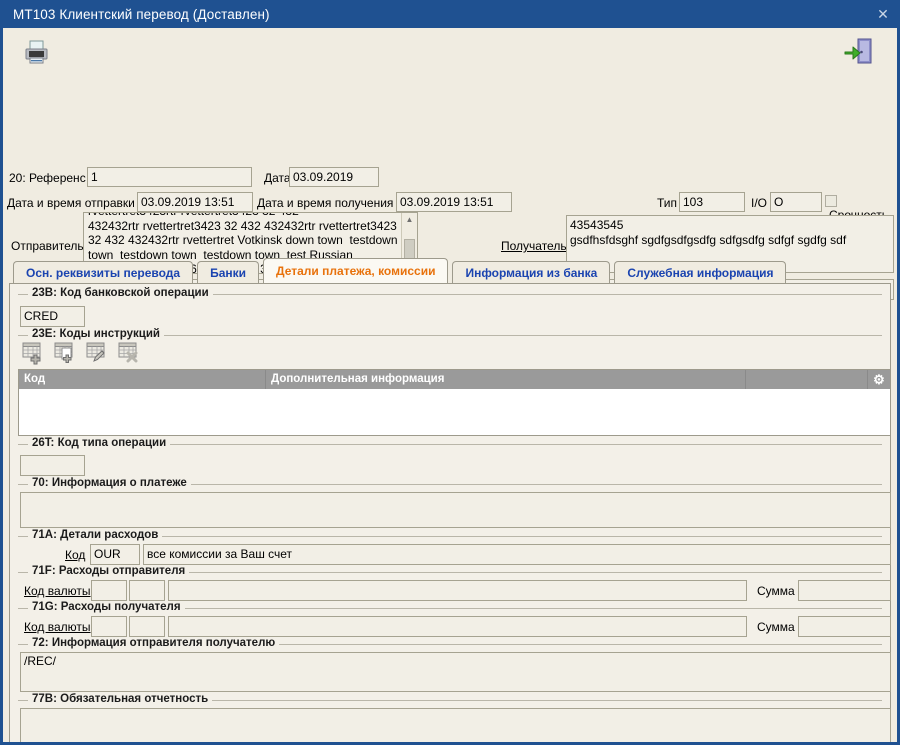  What do you see at coordinates (169, 177) in the screenshot?
I see `reference-input: 1` at bounding box center [169, 177].